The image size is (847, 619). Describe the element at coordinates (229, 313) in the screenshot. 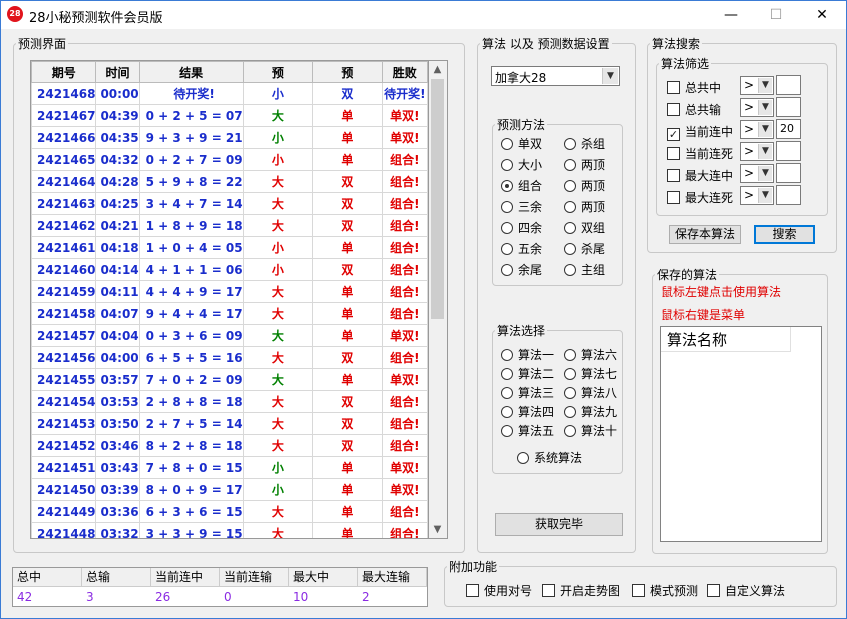

I see `table-row: 2421458 04:07 9 + 4 + 4 = 17 大单组合!` at that location.